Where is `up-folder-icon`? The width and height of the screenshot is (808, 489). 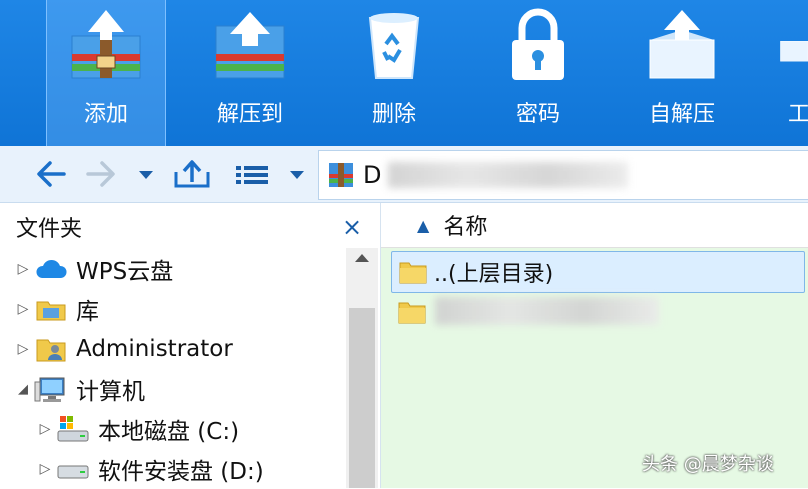
up-folder-icon is located at coordinates (192, 174).